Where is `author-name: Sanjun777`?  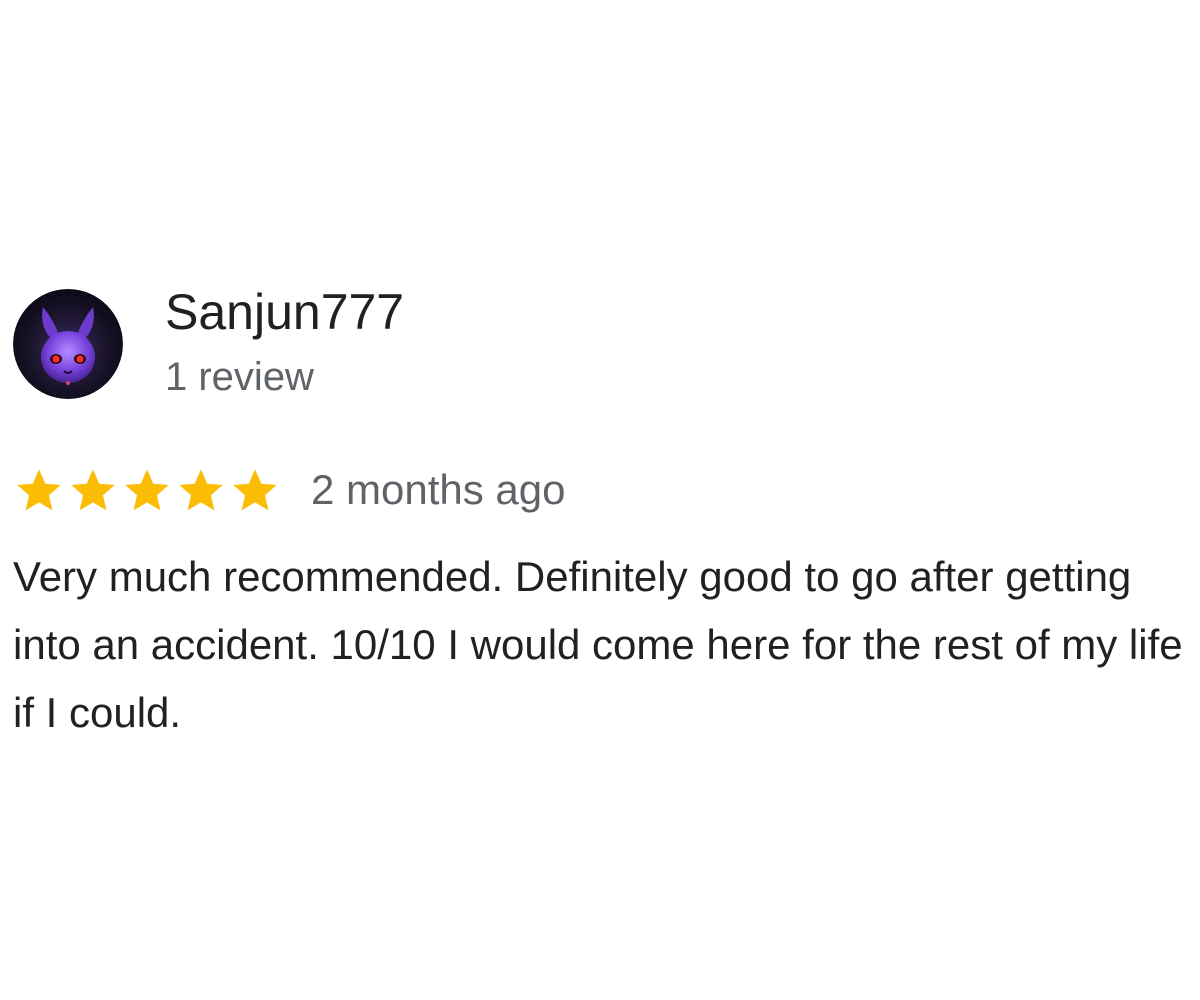 author-name: Sanjun777 is located at coordinates (284, 312).